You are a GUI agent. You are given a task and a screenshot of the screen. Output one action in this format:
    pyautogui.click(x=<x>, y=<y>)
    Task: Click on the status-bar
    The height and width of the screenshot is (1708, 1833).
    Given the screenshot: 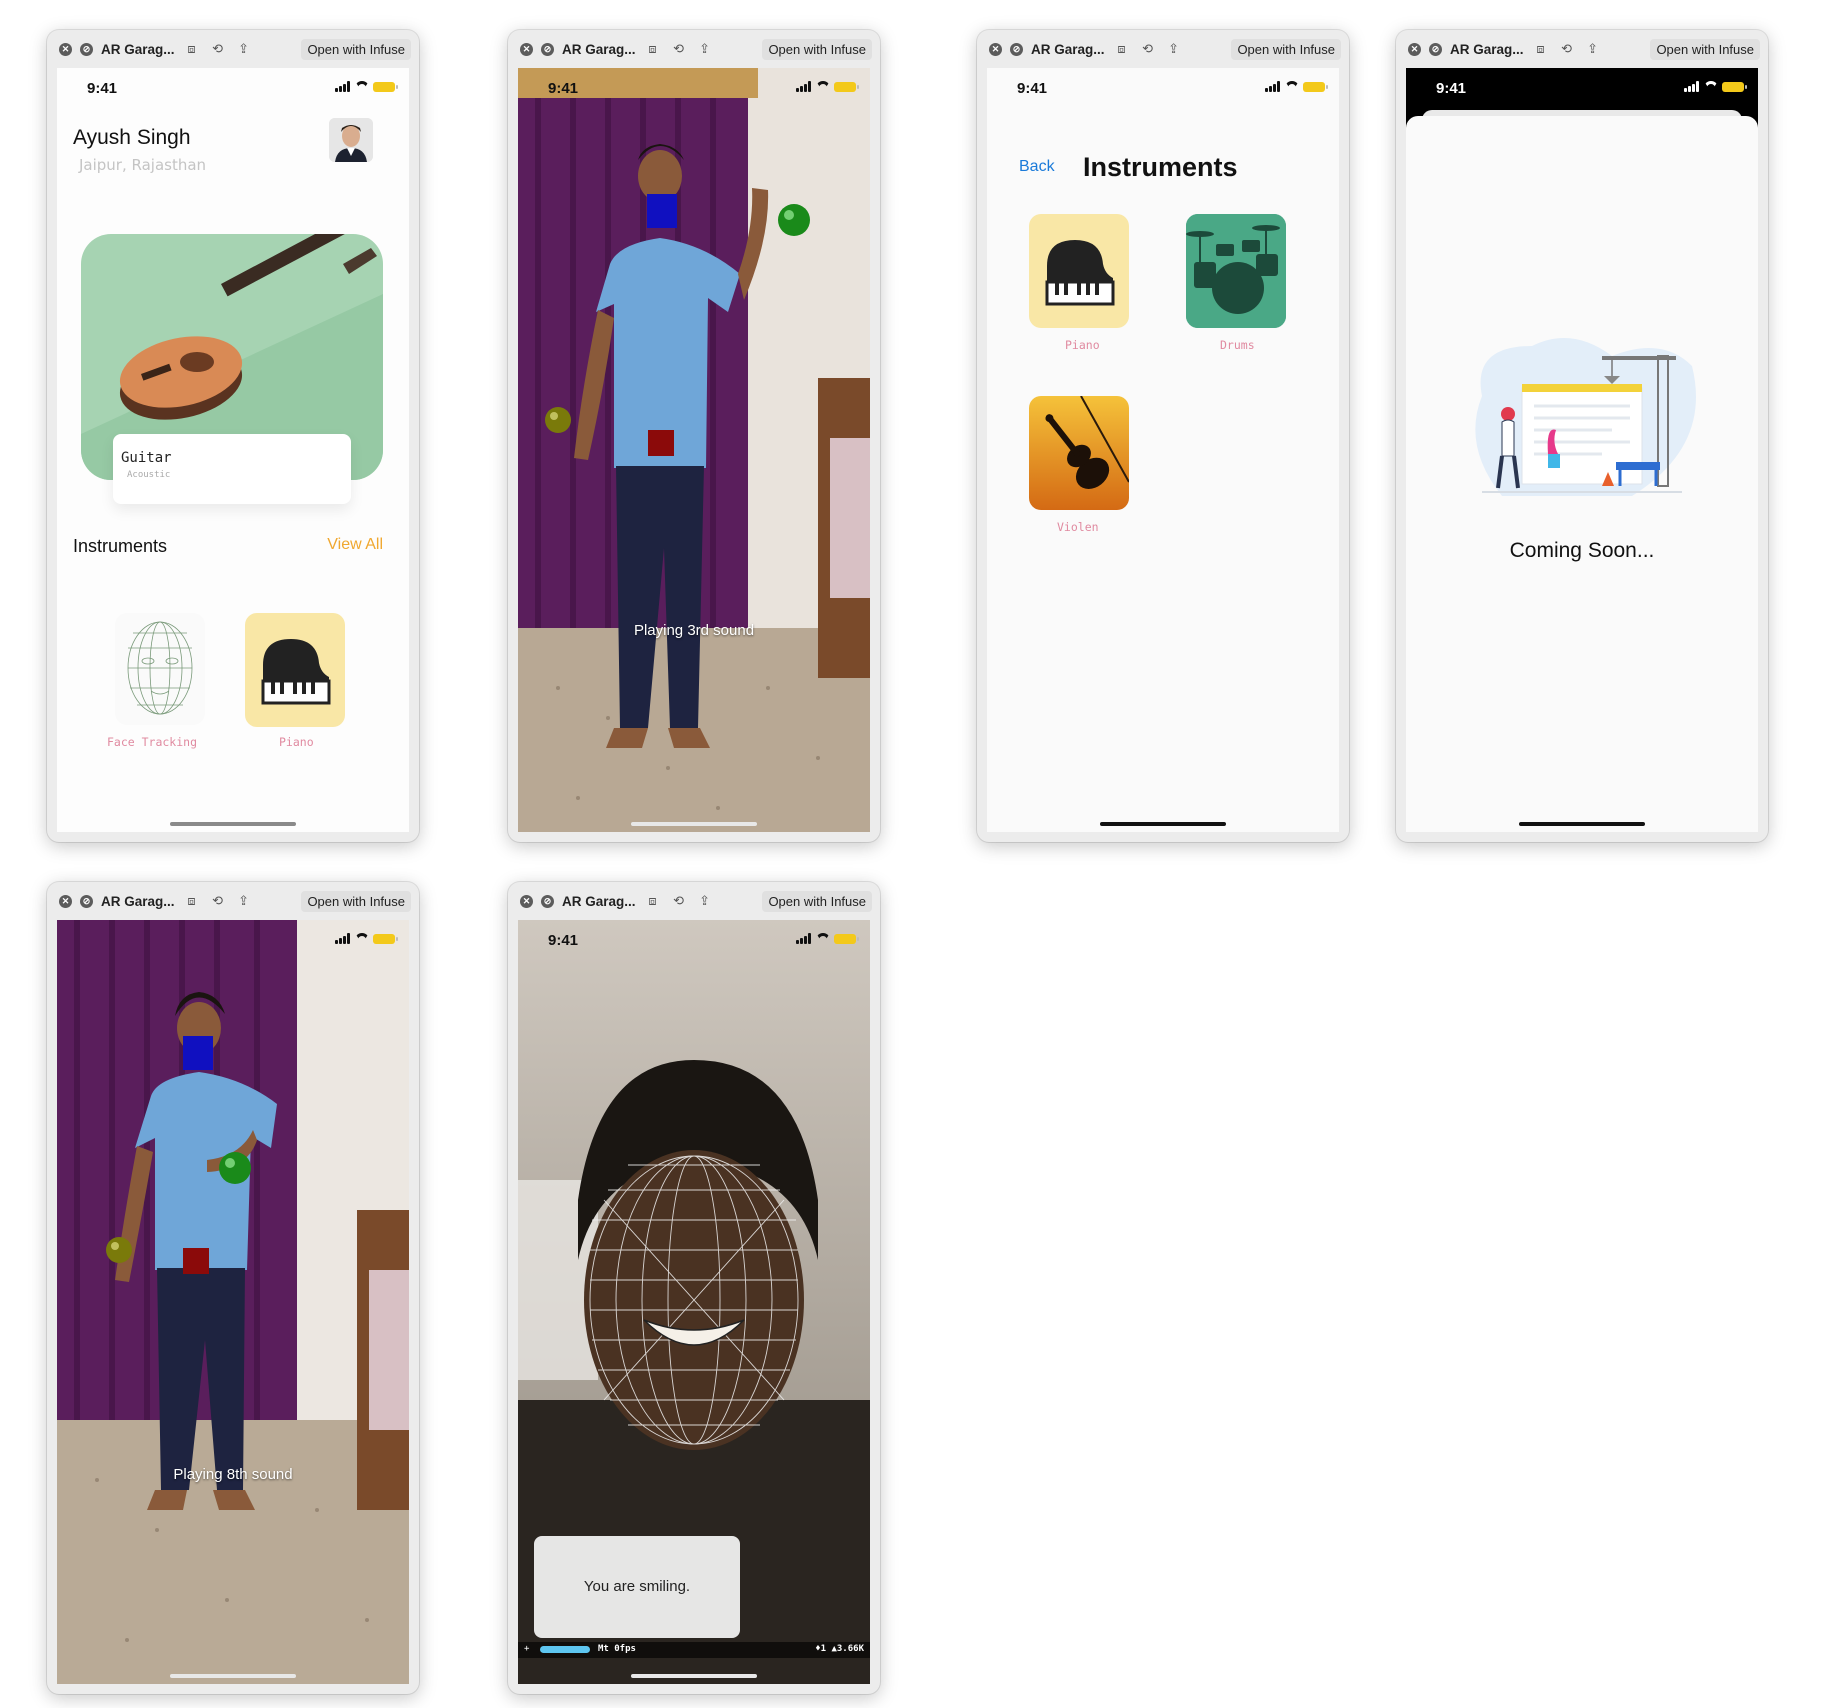 What is the action you would take?
    pyautogui.click(x=233, y=939)
    